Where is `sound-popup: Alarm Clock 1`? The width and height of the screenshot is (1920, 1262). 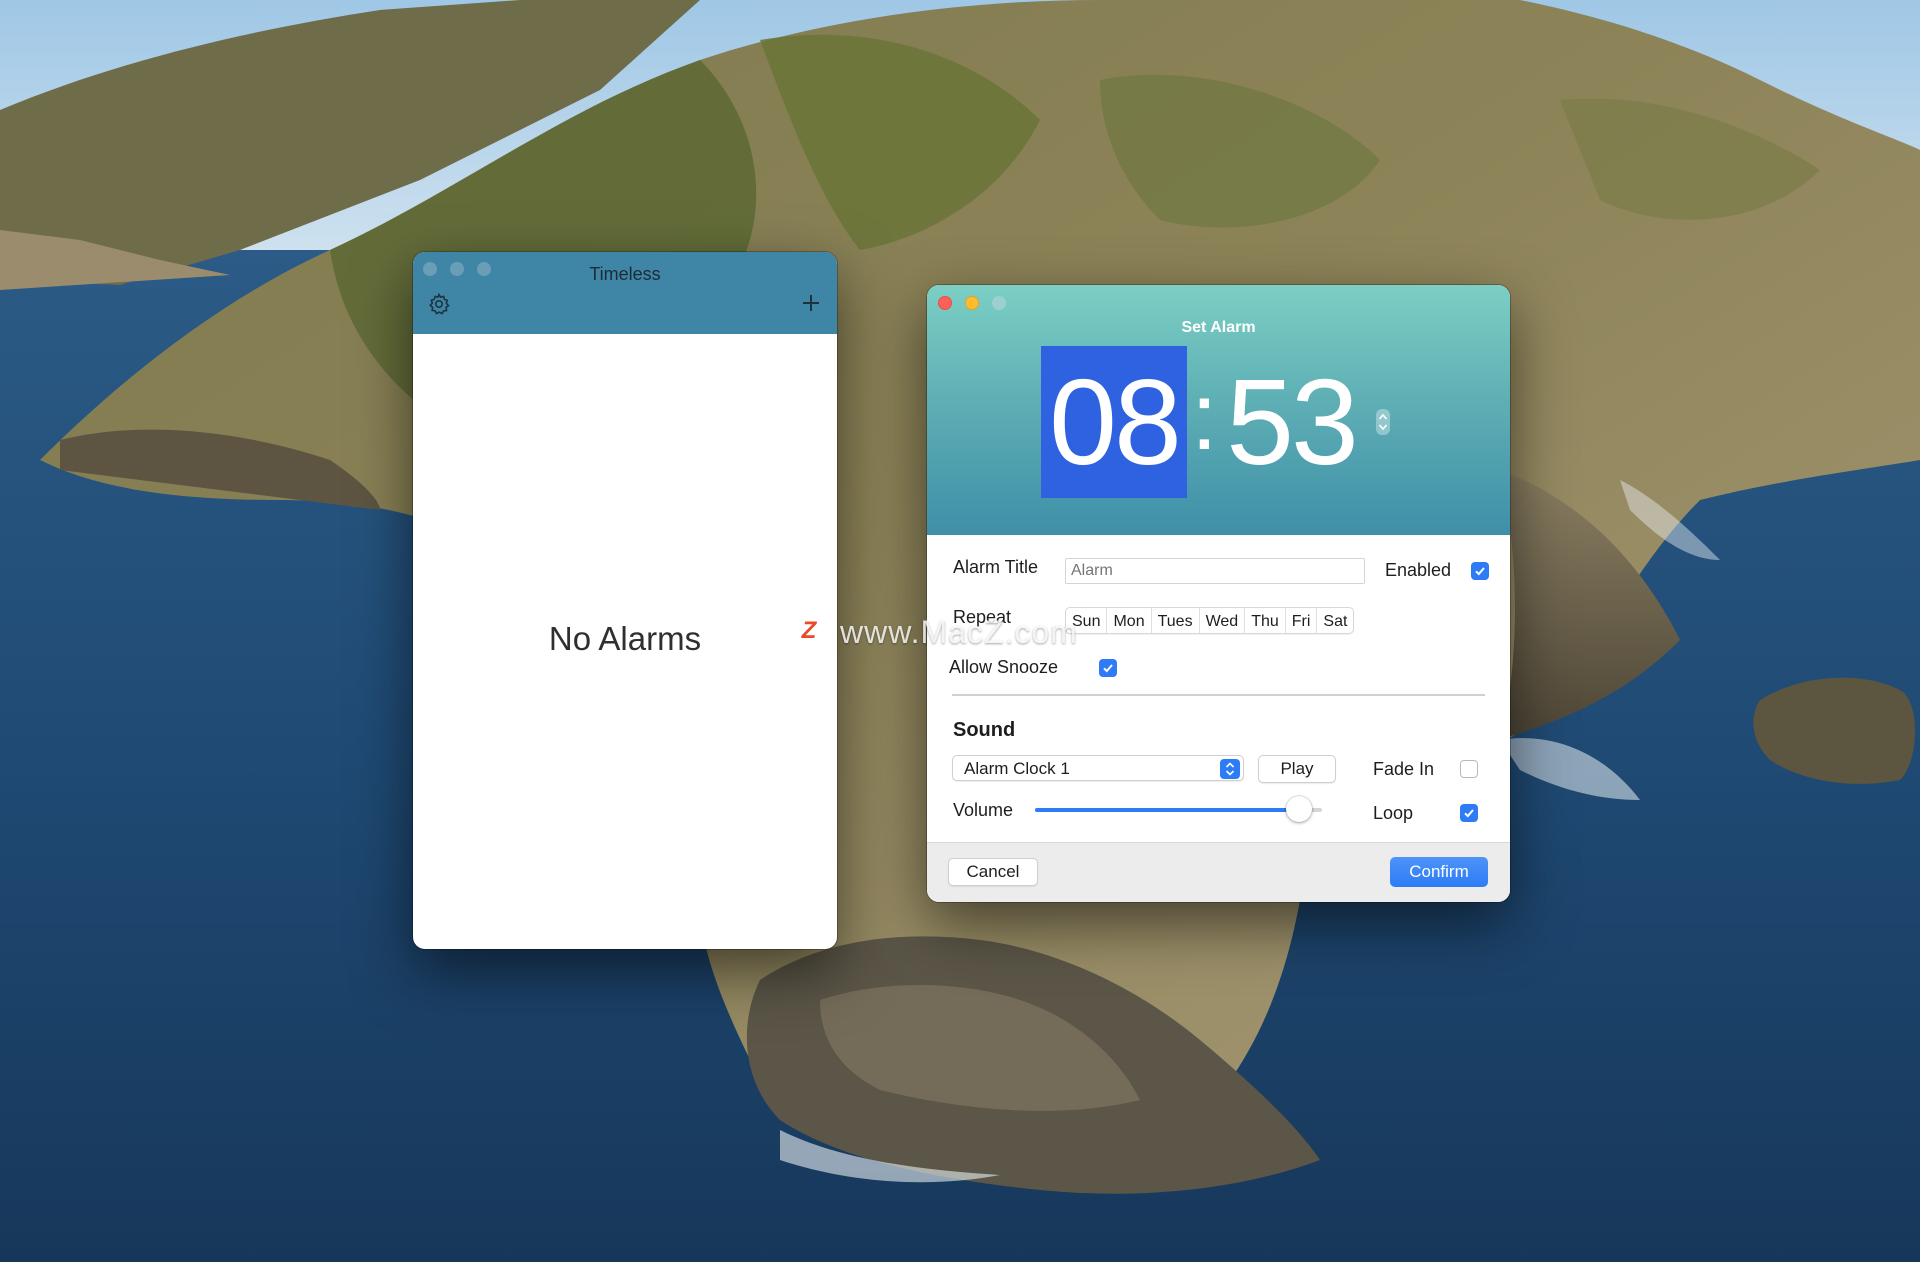 sound-popup: Alarm Clock 1 is located at coordinates (1098, 768).